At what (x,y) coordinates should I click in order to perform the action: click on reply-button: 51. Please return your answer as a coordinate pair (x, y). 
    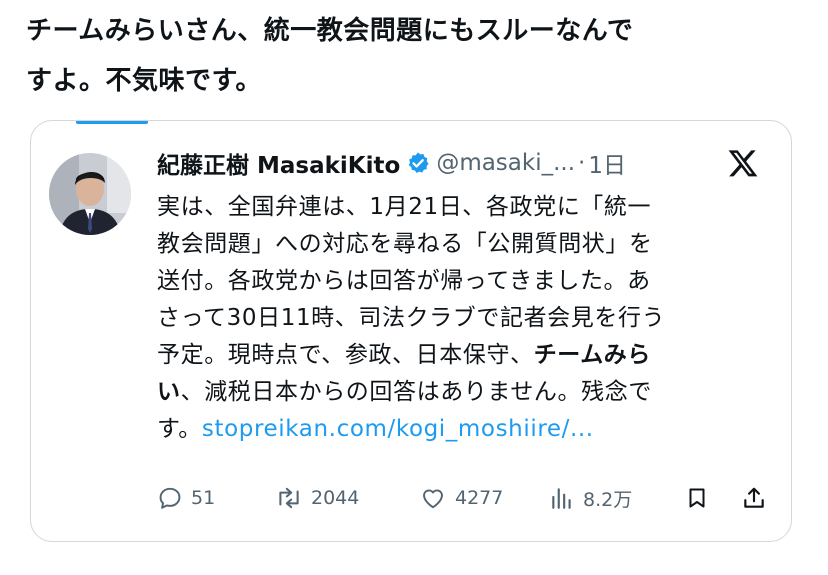
    Looking at the image, I should click on (186, 498).